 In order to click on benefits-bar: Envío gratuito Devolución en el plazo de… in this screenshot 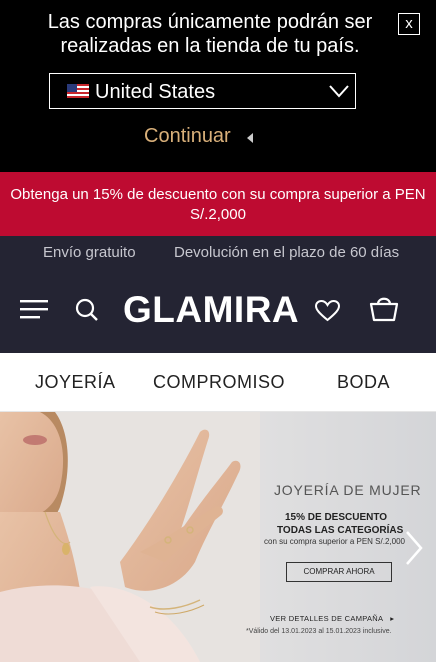, I will do `click(218, 254)`.